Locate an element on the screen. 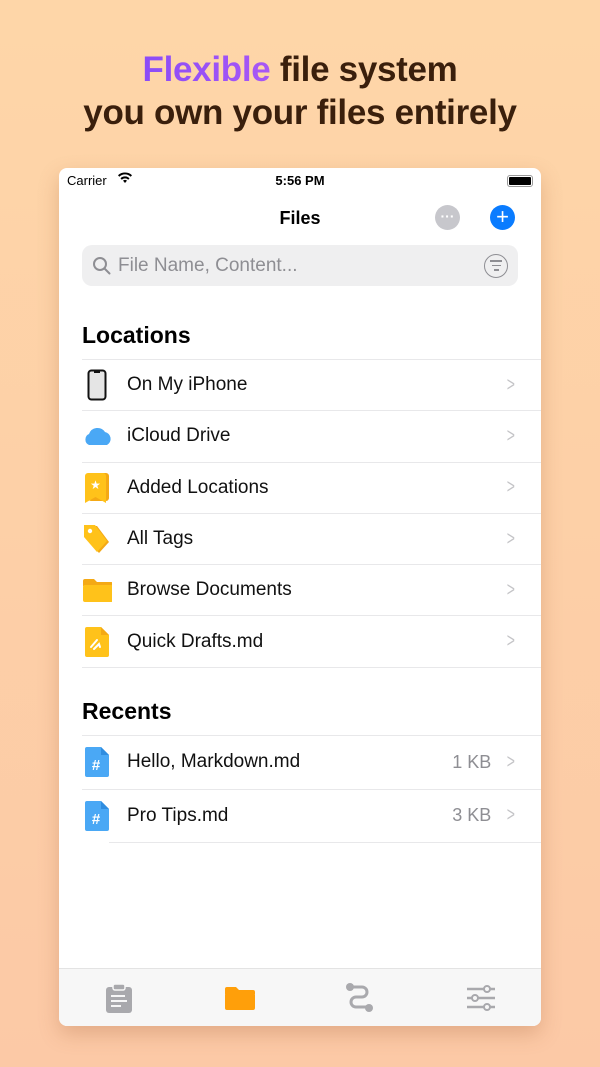 The height and width of the screenshot is (1067, 600). tab-settings is located at coordinates (481, 998).